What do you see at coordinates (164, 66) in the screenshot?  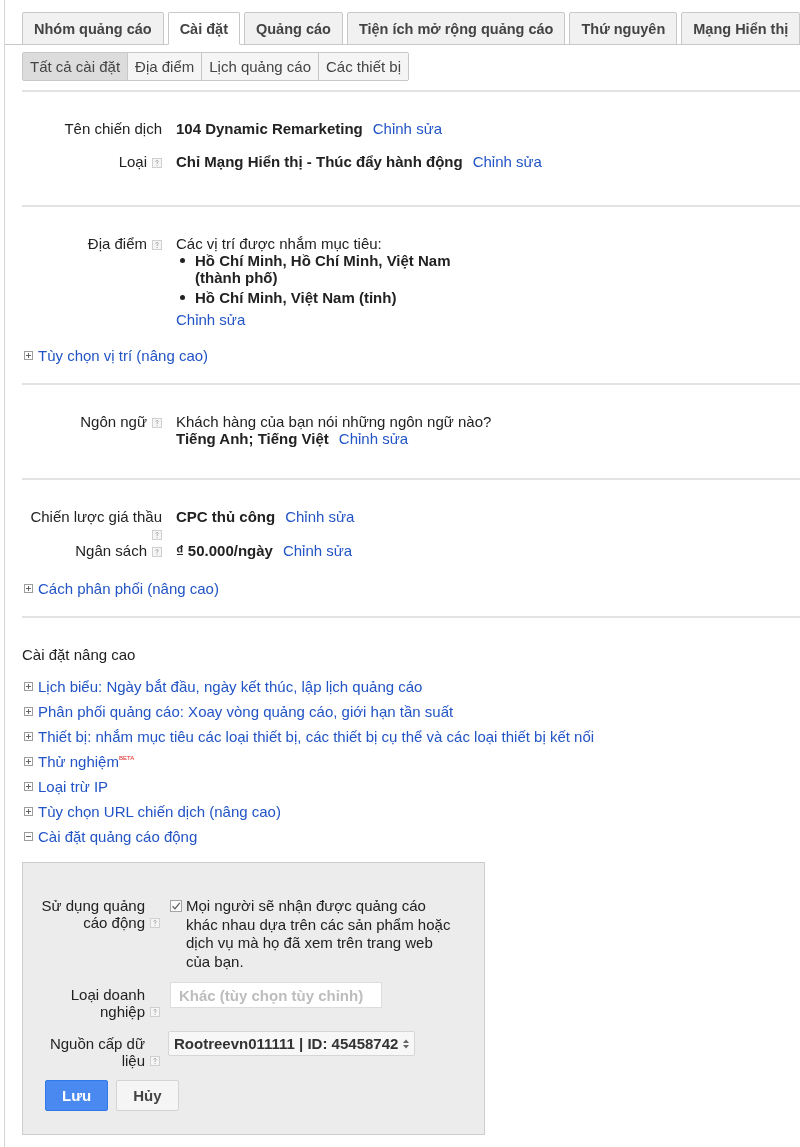 I see `subtab: Địa điểm` at bounding box center [164, 66].